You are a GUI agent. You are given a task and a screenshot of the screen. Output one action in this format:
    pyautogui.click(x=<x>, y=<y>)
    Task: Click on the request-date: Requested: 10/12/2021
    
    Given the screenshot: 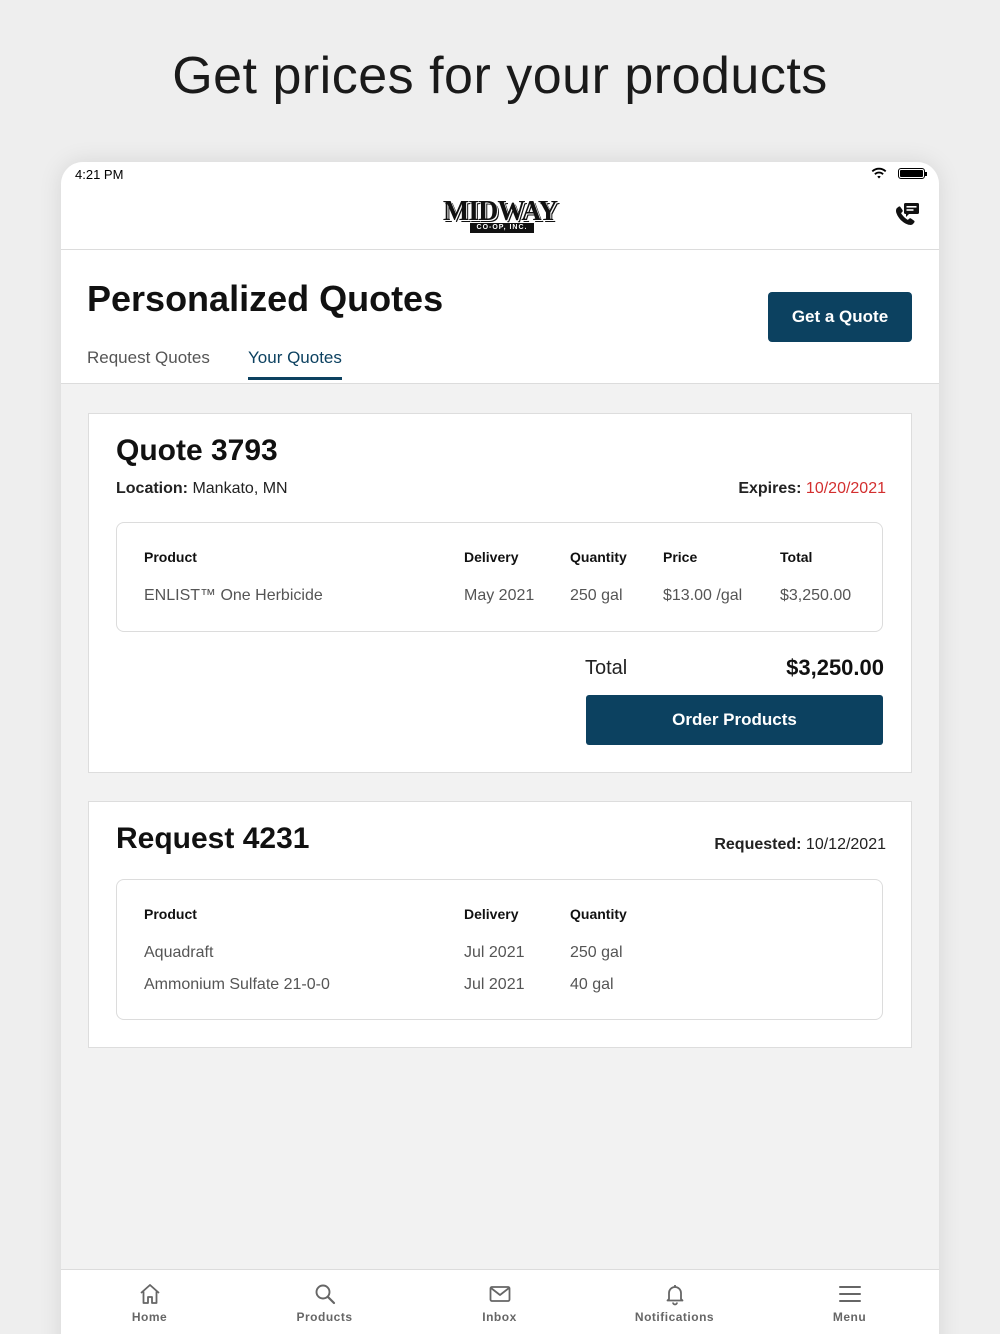 What is the action you would take?
    pyautogui.click(x=800, y=845)
    